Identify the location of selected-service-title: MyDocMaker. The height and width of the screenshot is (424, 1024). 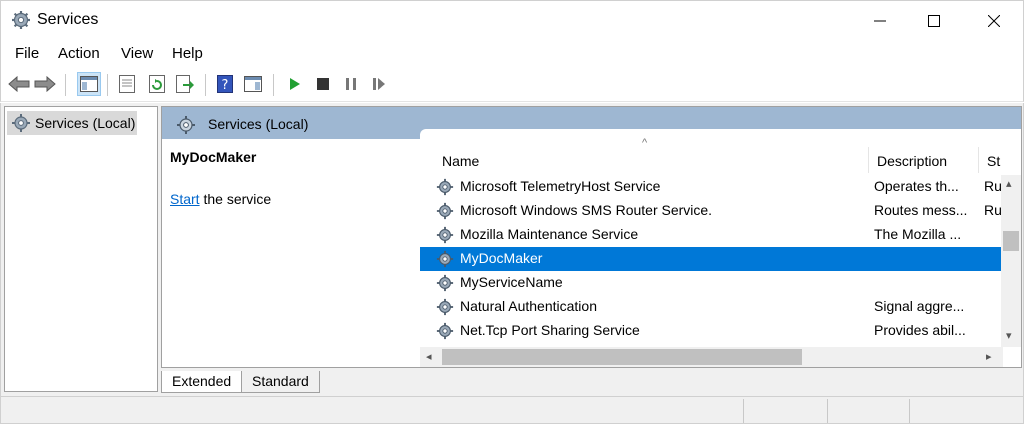
(213, 157).